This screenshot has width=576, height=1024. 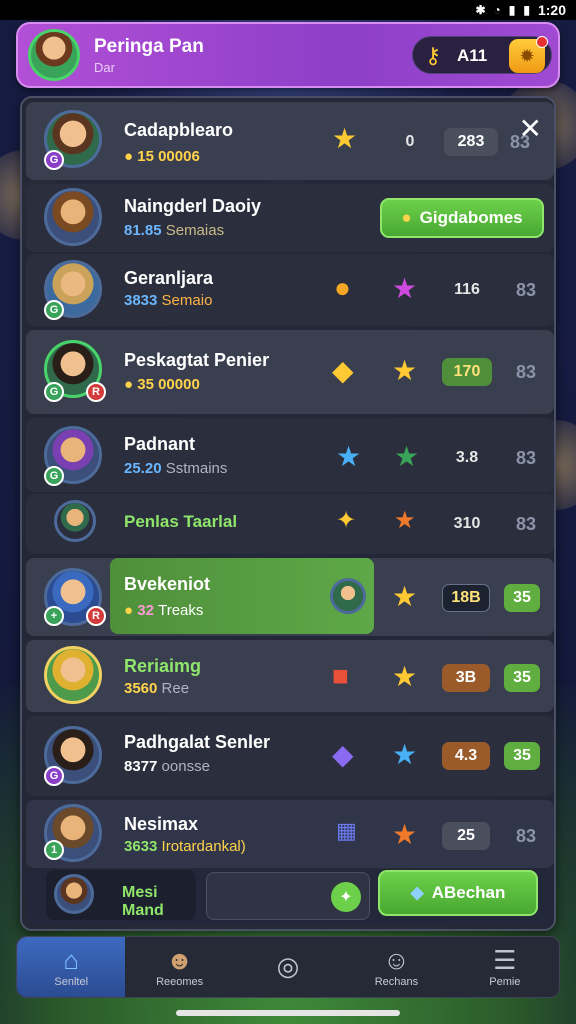 What do you see at coordinates (467, 523) in the screenshot?
I see `row-score: 310` at bounding box center [467, 523].